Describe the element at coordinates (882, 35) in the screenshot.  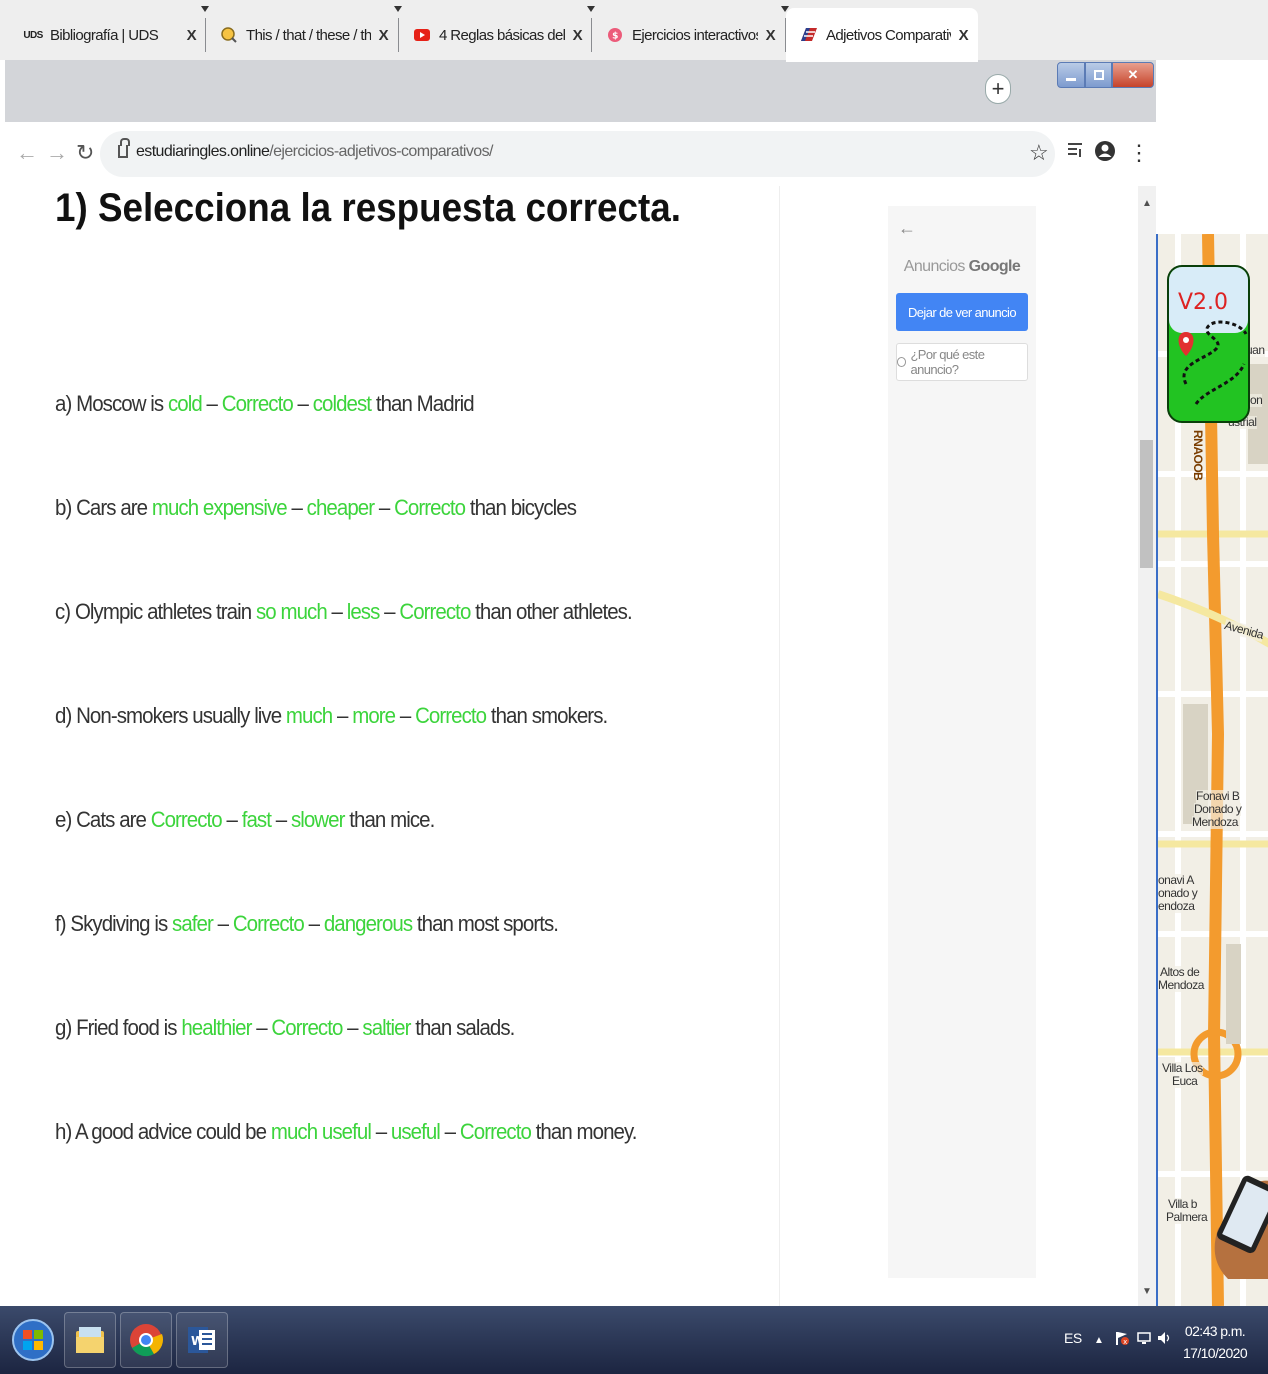
I see `tab-adjetivos-comparativos: Adjetivos Comparativos Eje X` at that location.